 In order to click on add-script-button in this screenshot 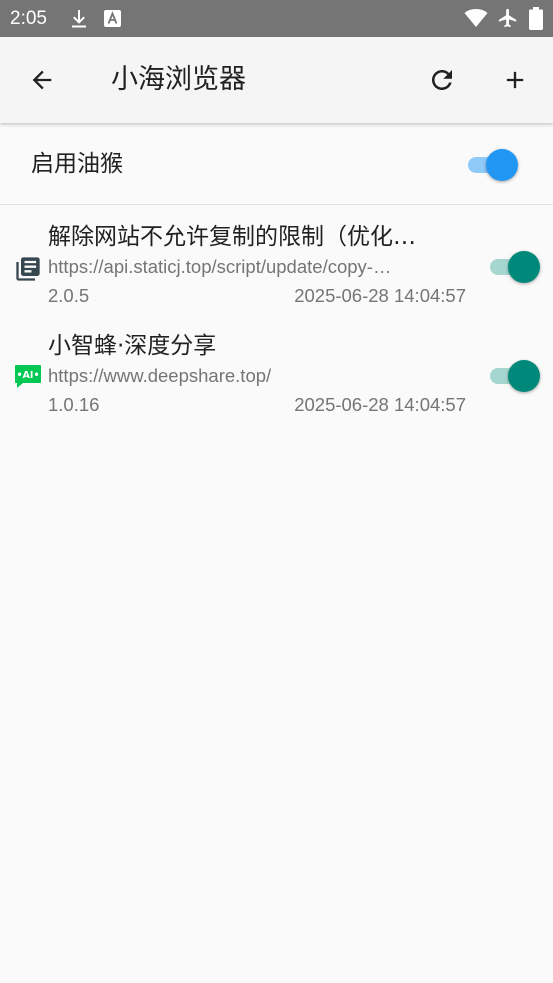, I will do `click(515, 80)`.